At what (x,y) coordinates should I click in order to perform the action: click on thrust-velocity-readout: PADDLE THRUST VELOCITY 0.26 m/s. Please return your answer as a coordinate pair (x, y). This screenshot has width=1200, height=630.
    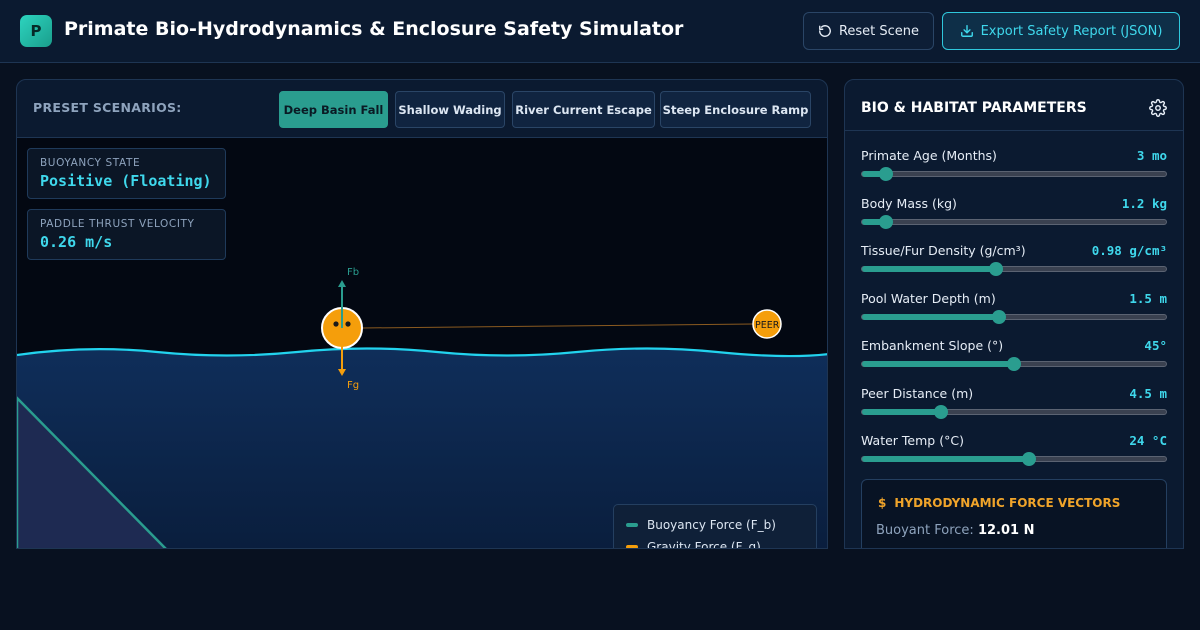
    Looking at the image, I should click on (126, 234).